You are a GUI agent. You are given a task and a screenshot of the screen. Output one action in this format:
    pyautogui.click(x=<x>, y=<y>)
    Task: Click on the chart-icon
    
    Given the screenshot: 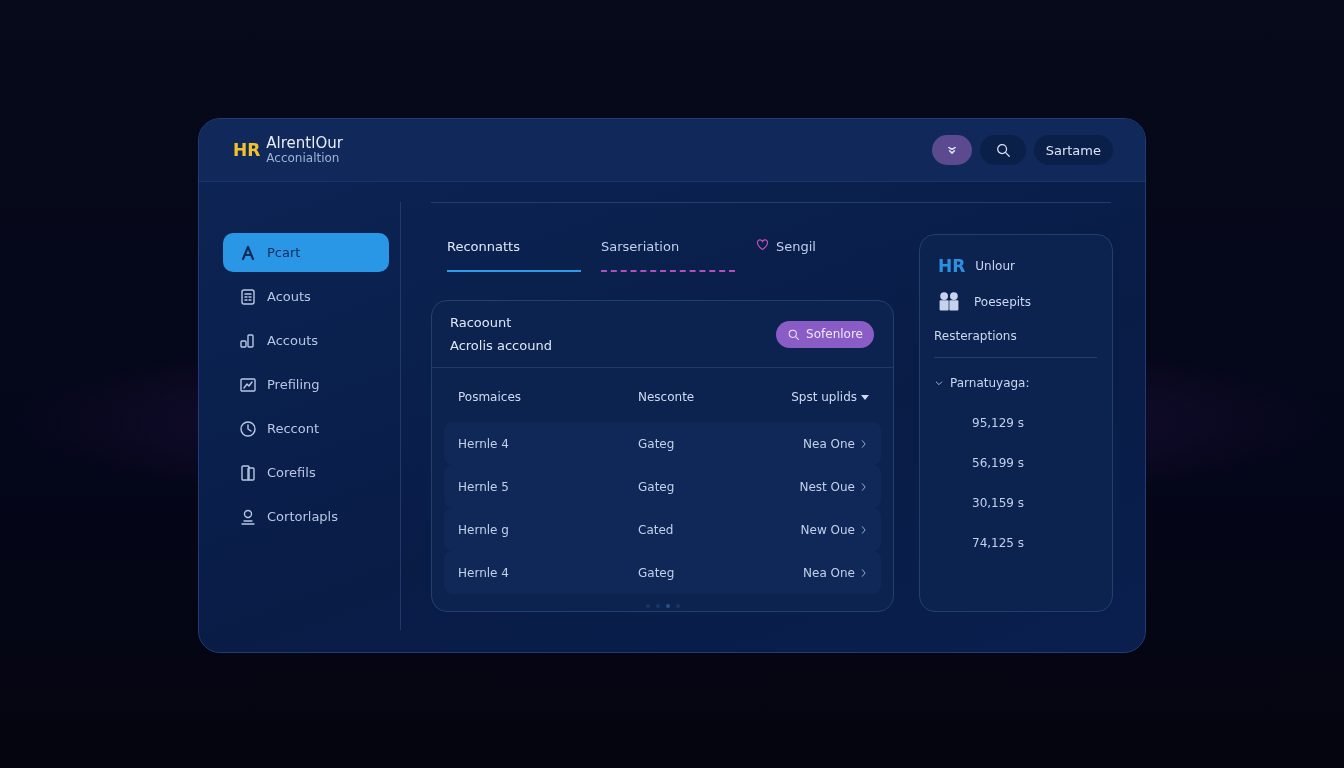 What is the action you would take?
    pyautogui.click(x=248, y=384)
    